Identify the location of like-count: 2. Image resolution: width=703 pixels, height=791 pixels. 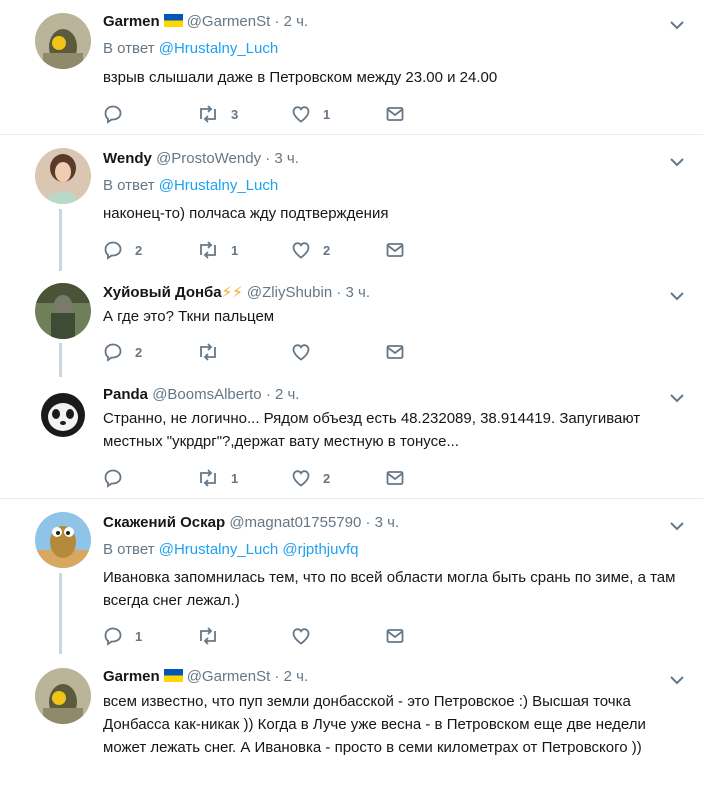
(327, 250).